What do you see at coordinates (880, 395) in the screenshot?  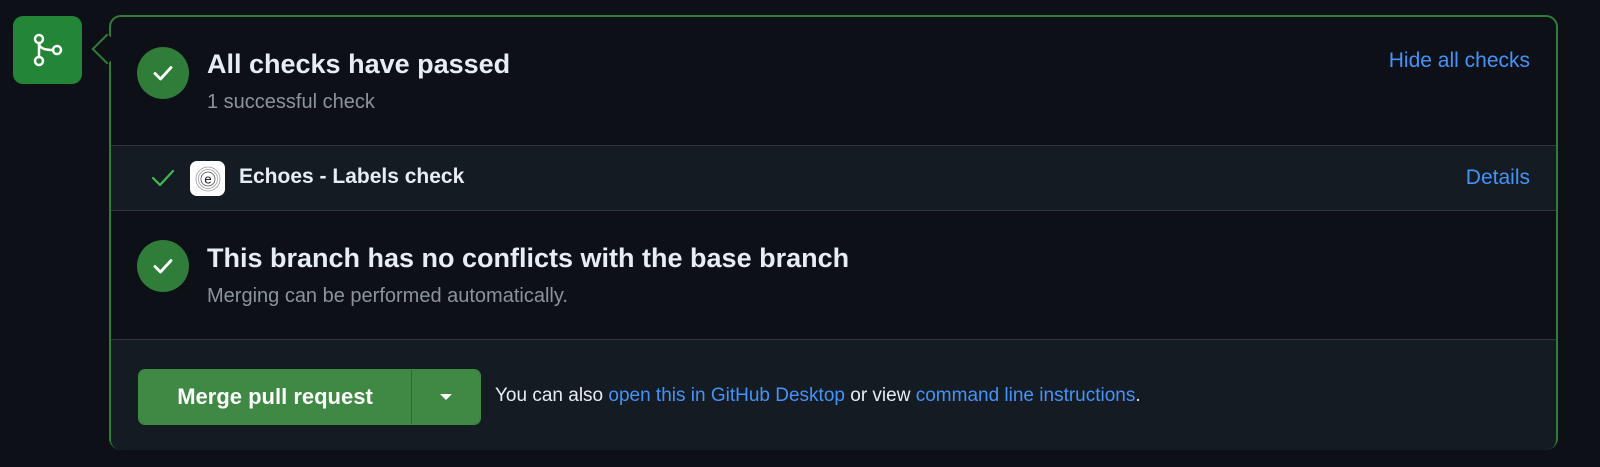 I see `alt-text-middle: or view` at bounding box center [880, 395].